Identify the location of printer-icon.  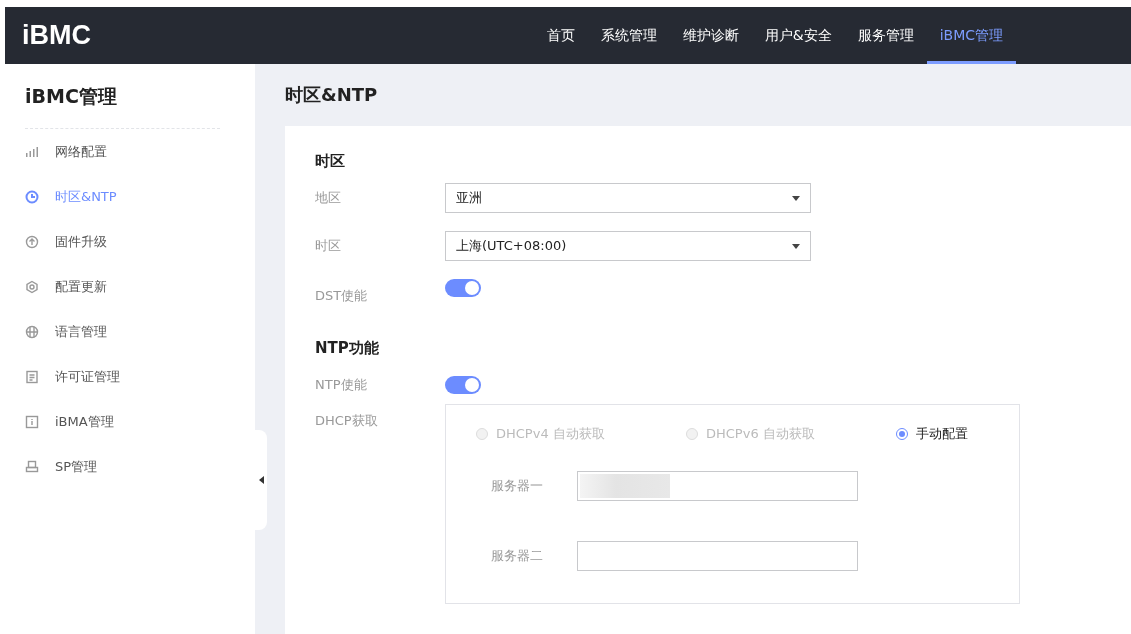
(32, 466).